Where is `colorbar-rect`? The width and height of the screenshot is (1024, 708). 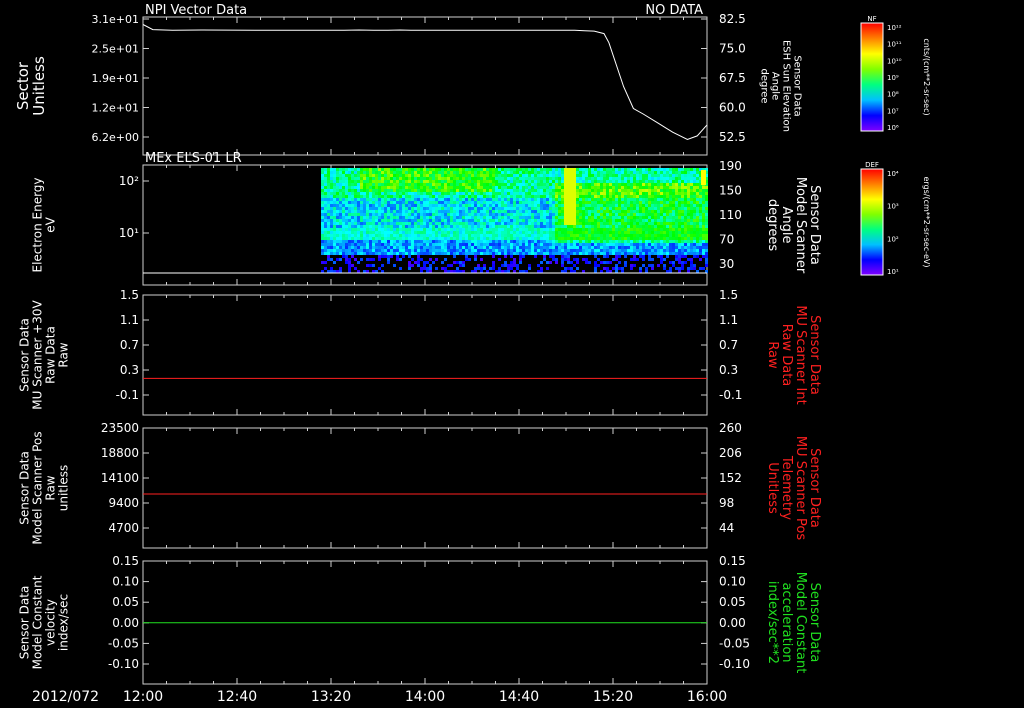
colorbar-rect is located at coordinates (872, 77).